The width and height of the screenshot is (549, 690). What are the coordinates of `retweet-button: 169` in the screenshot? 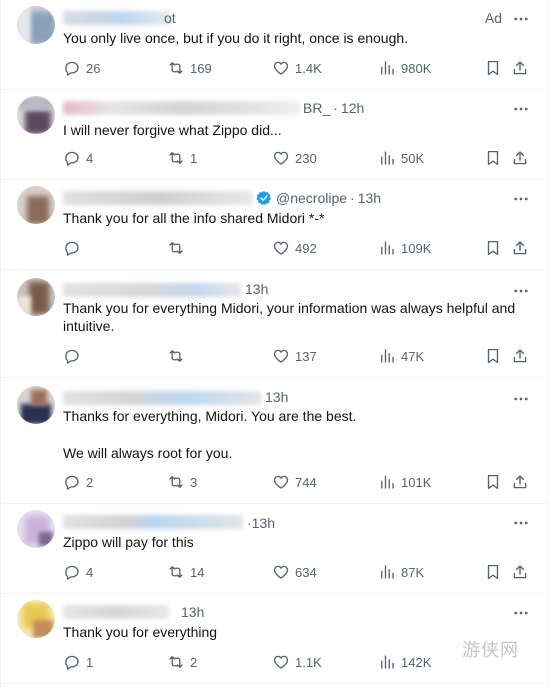 It's located at (189, 68).